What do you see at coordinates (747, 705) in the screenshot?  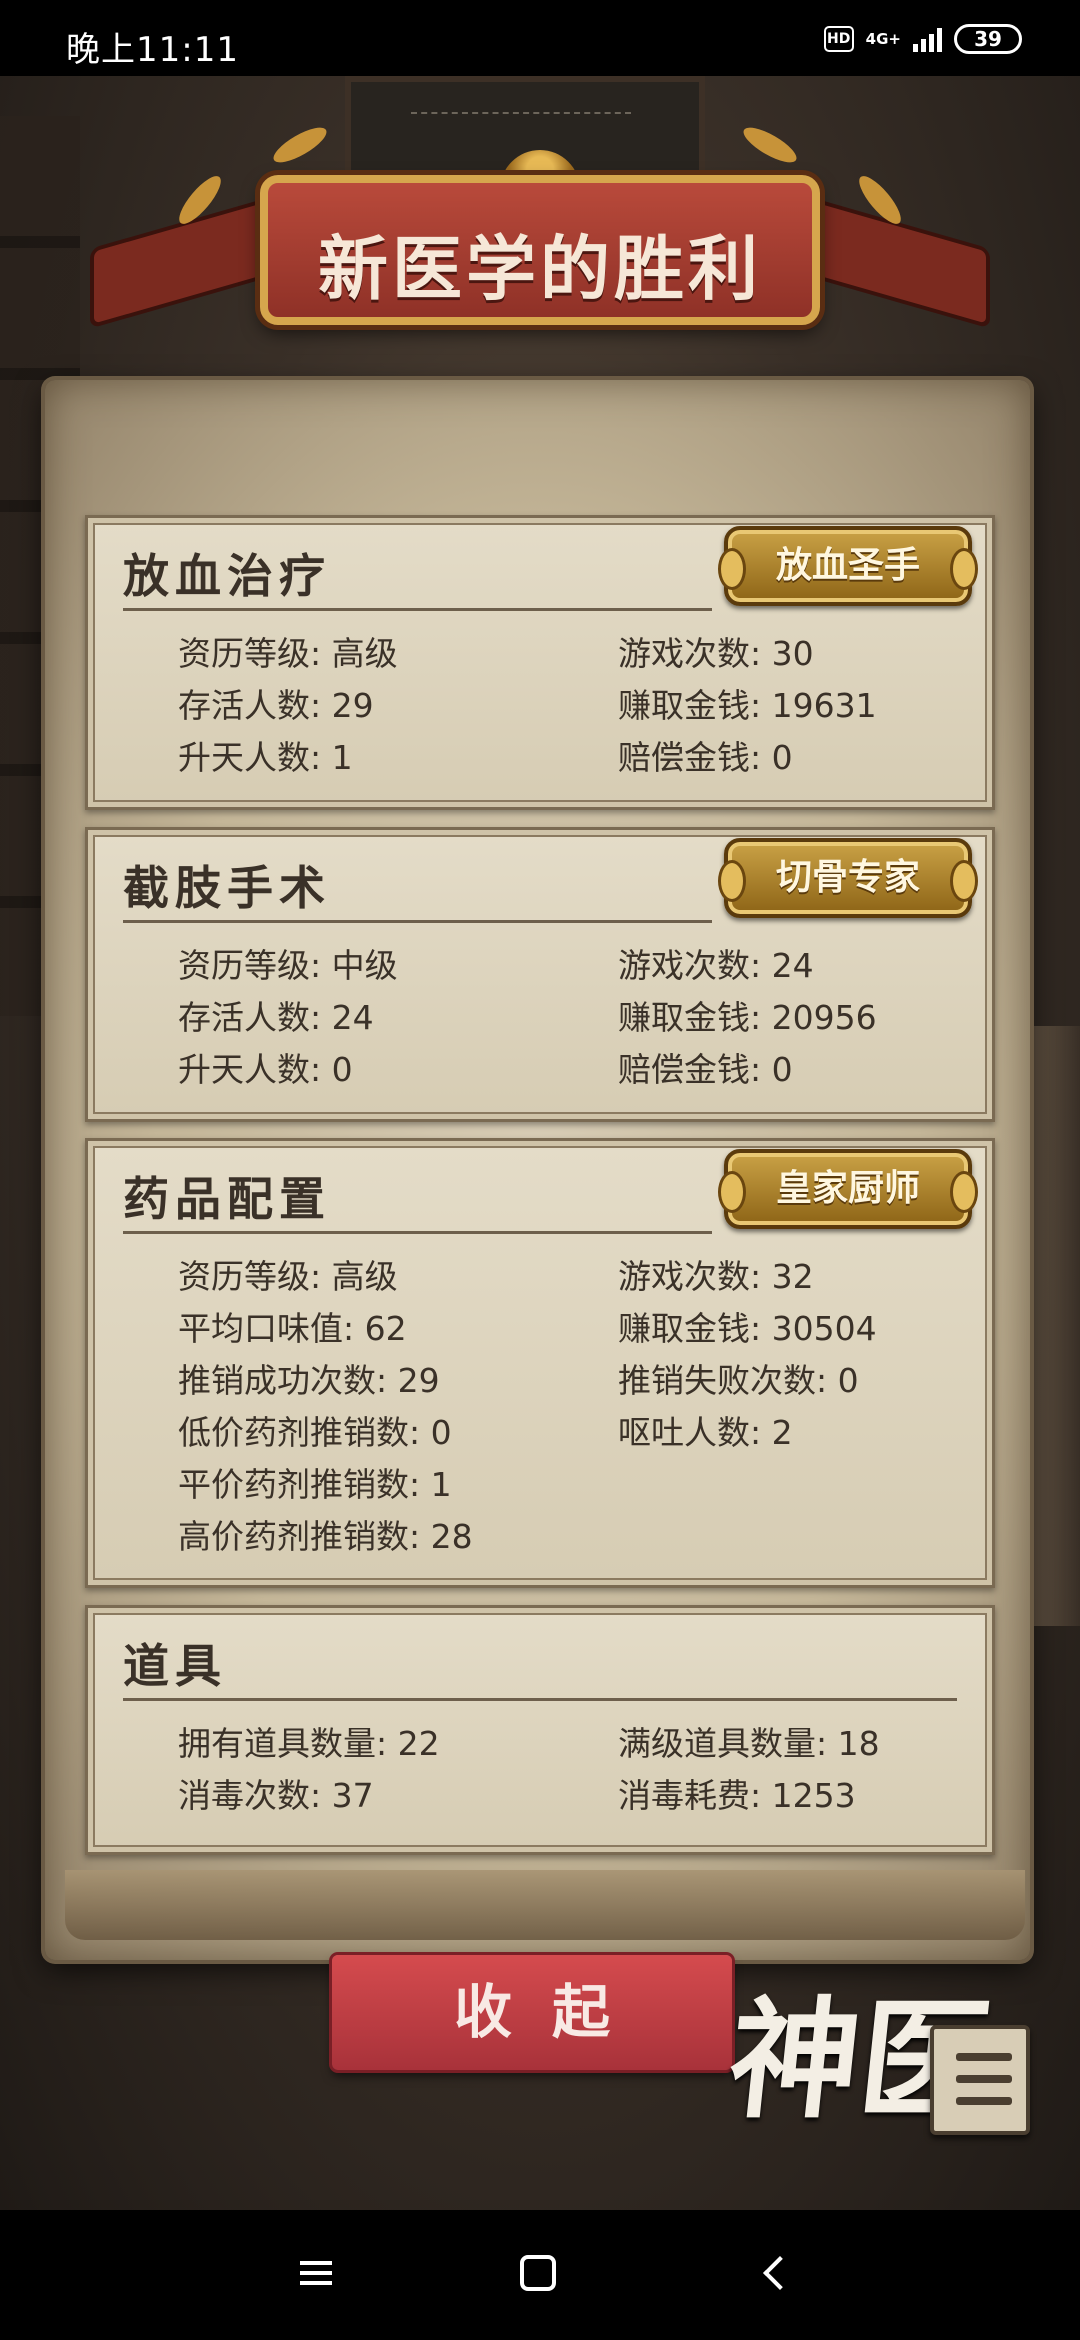 I see `stat-item: 赚取金钱: 19631` at bounding box center [747, 705].